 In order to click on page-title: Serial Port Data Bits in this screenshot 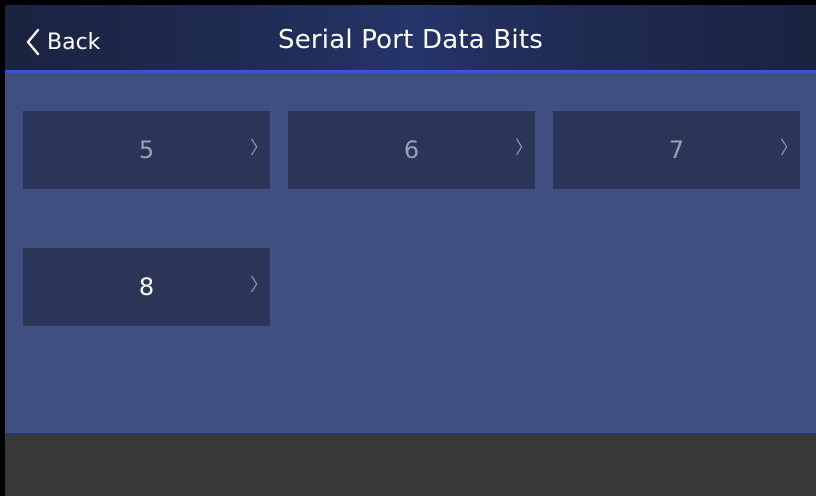, I will do `click(410, 40)`.